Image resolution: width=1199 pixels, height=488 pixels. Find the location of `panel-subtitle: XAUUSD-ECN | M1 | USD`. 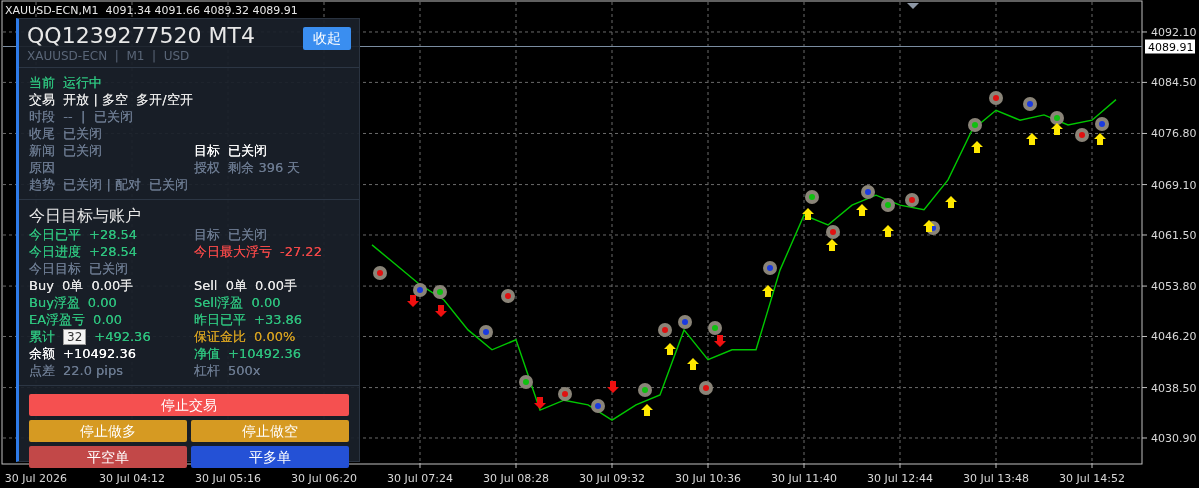

panel-subtitle: XAUUSD-ECN | M1 | USD is located at coordinates (109, 56).